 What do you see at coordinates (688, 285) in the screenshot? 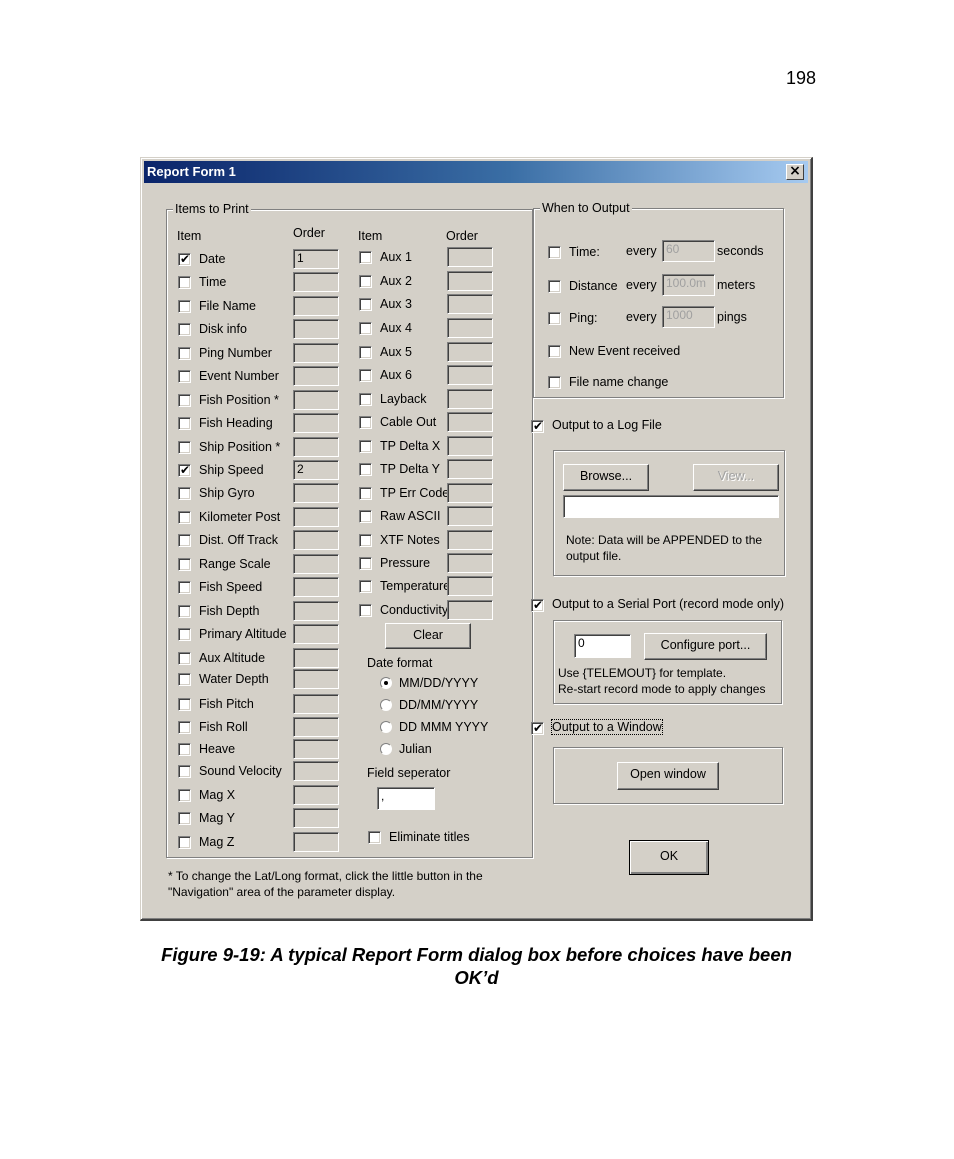
I see `interval-input: 100.0m` at bounding box center [688, 285].